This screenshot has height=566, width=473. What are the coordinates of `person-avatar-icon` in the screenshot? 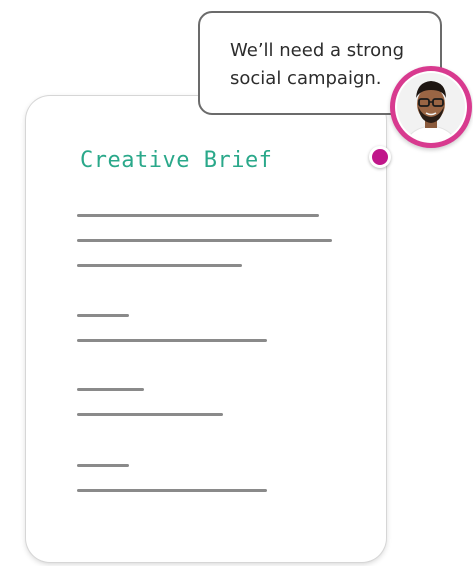 It's located at (431, 107).